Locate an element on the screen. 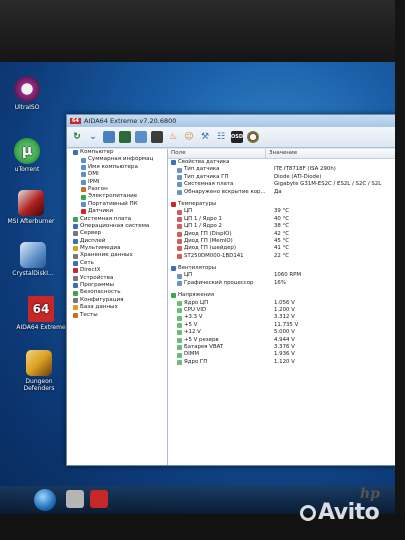  aida64-taskbar-icon is located at coordinates (99, 499).